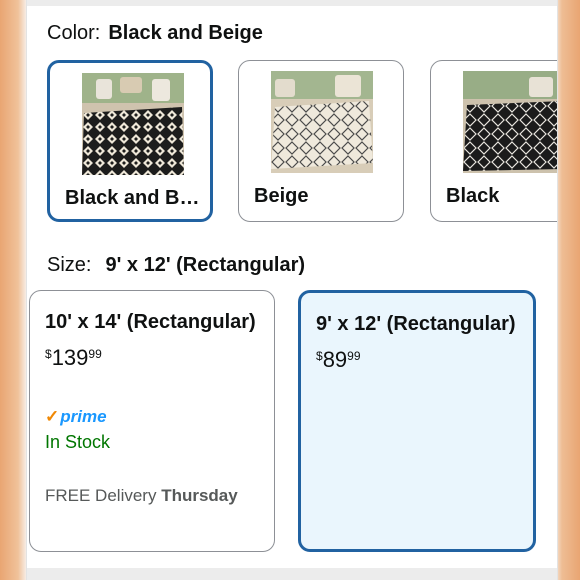  What do you see at coordinates (185, 33) in the screenshot?
I see `color-selected-value: Black and Beige` at bounding box center [185, 33].